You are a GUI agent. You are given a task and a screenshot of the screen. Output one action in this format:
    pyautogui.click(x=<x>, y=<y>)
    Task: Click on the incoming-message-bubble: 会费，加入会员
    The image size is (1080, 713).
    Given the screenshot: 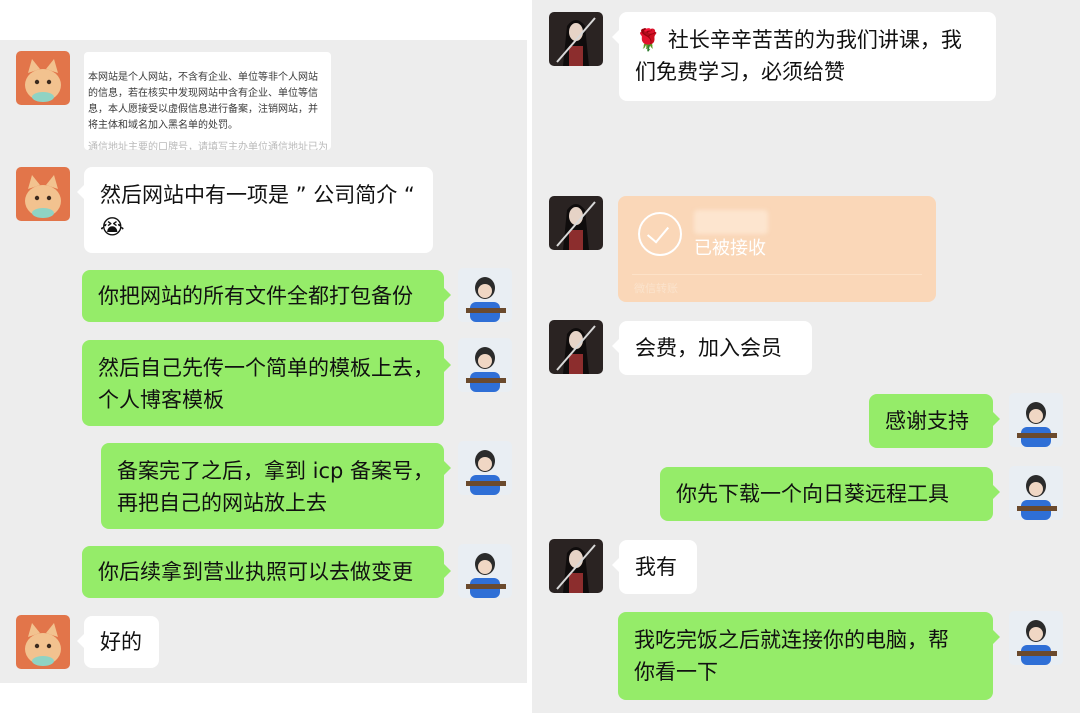 What is the action you would take?
    pyautogui.click(x=712, y=348)
    